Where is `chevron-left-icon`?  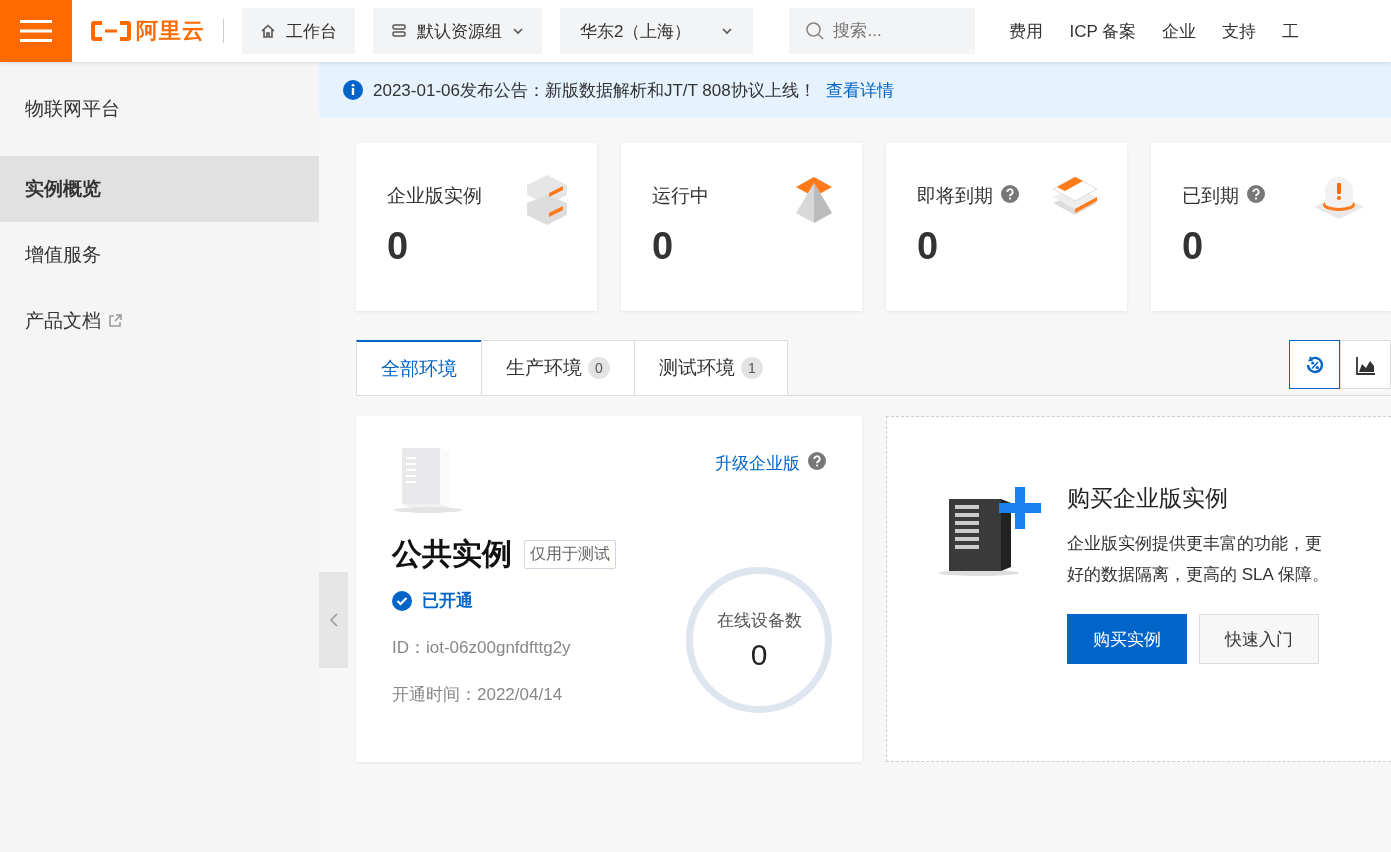
chevron-left-icon is located at coordinates (333, 620).